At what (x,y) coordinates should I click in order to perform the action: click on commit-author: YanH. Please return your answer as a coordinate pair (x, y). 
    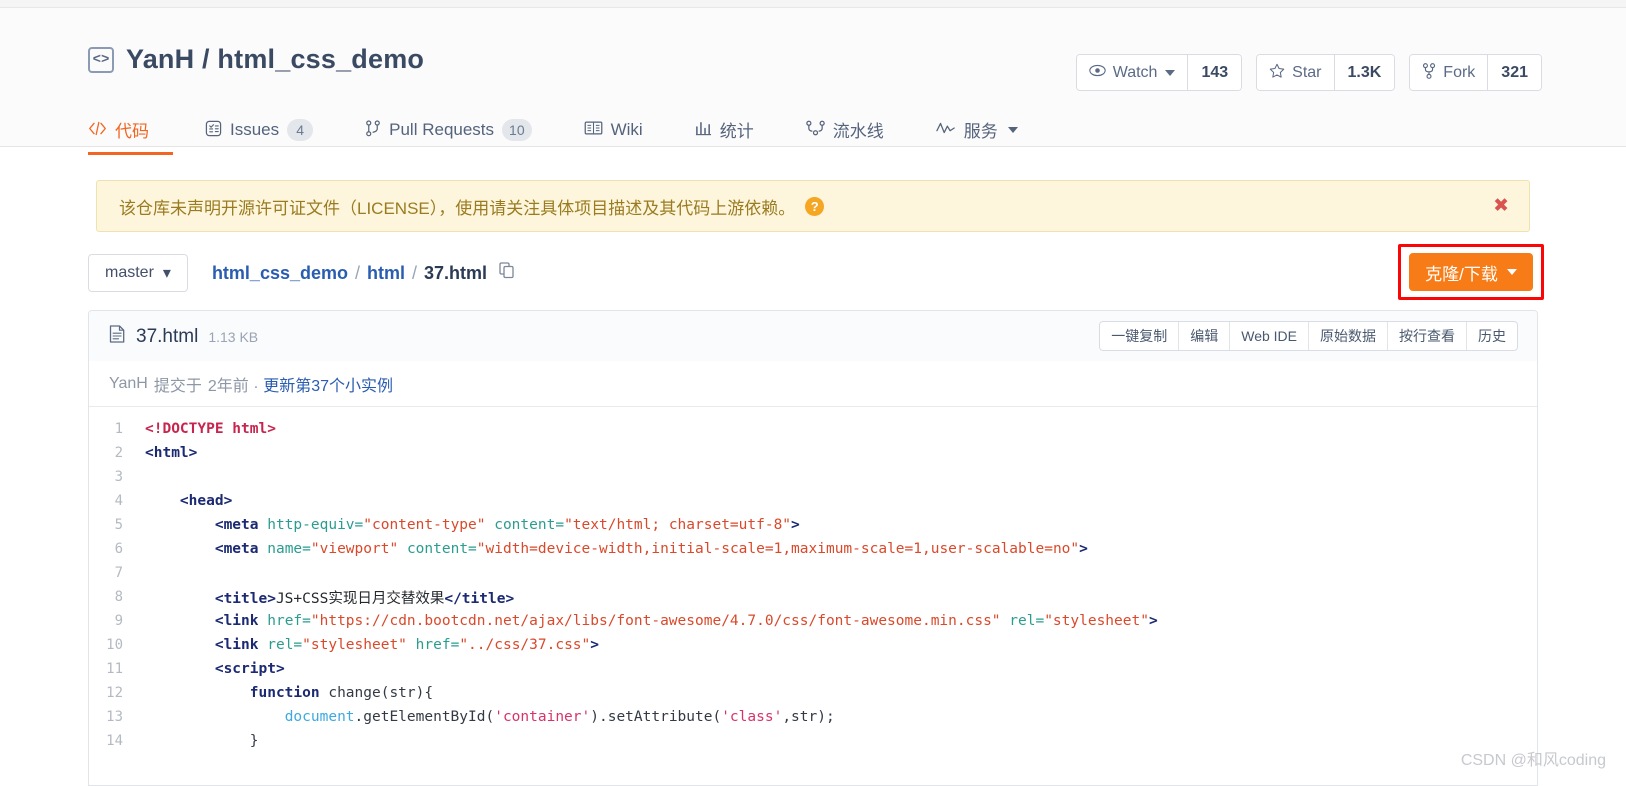
    Looking at the image, I should click on (128, 384).